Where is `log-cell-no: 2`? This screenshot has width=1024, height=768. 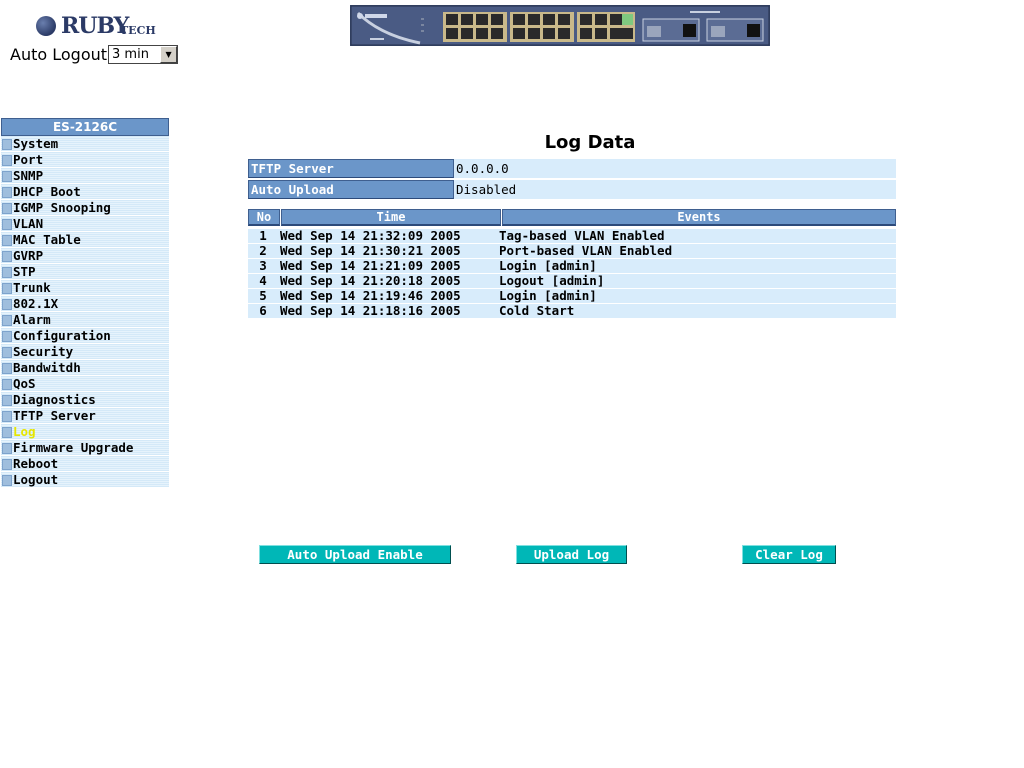 log-cell-no: 2 is located at coordinates (263, 250).